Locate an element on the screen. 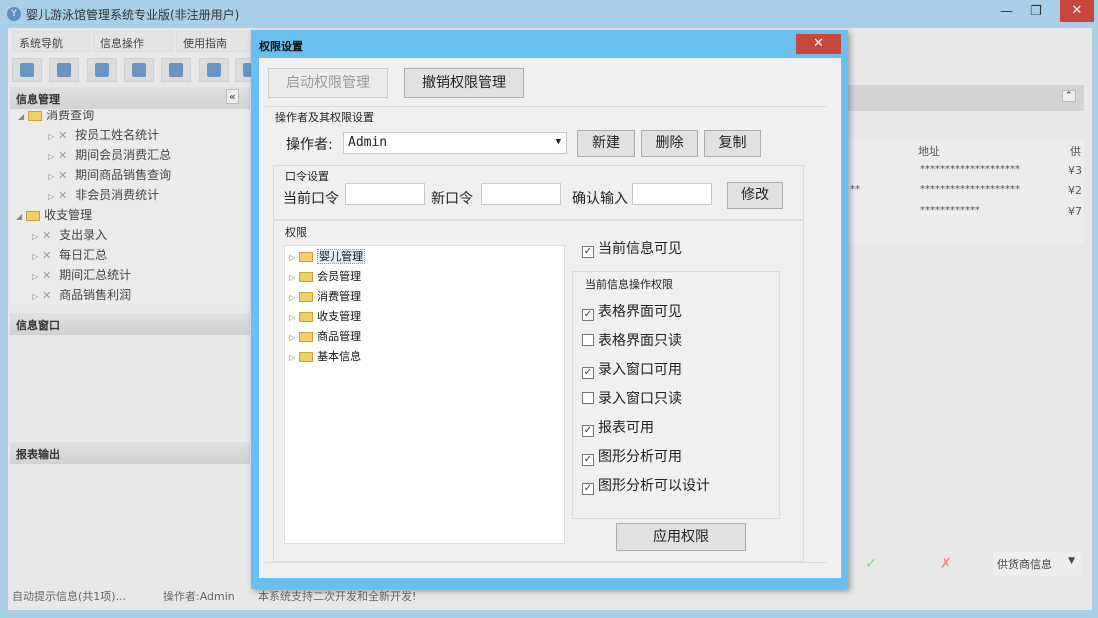 The height and width of the screenshot is (618, 1098). tab-info-ops: 信息操作 is located at coordinates (133, 41).